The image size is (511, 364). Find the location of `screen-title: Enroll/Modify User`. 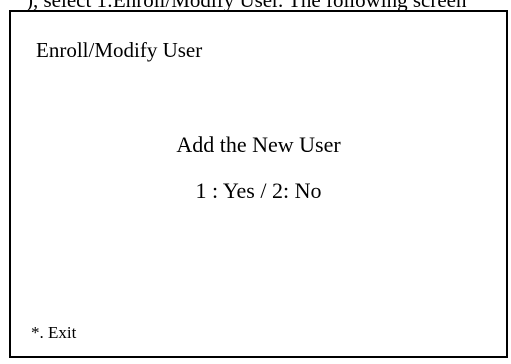

screen-title: Enroll/Modify User is located at coordinates (119, 50).